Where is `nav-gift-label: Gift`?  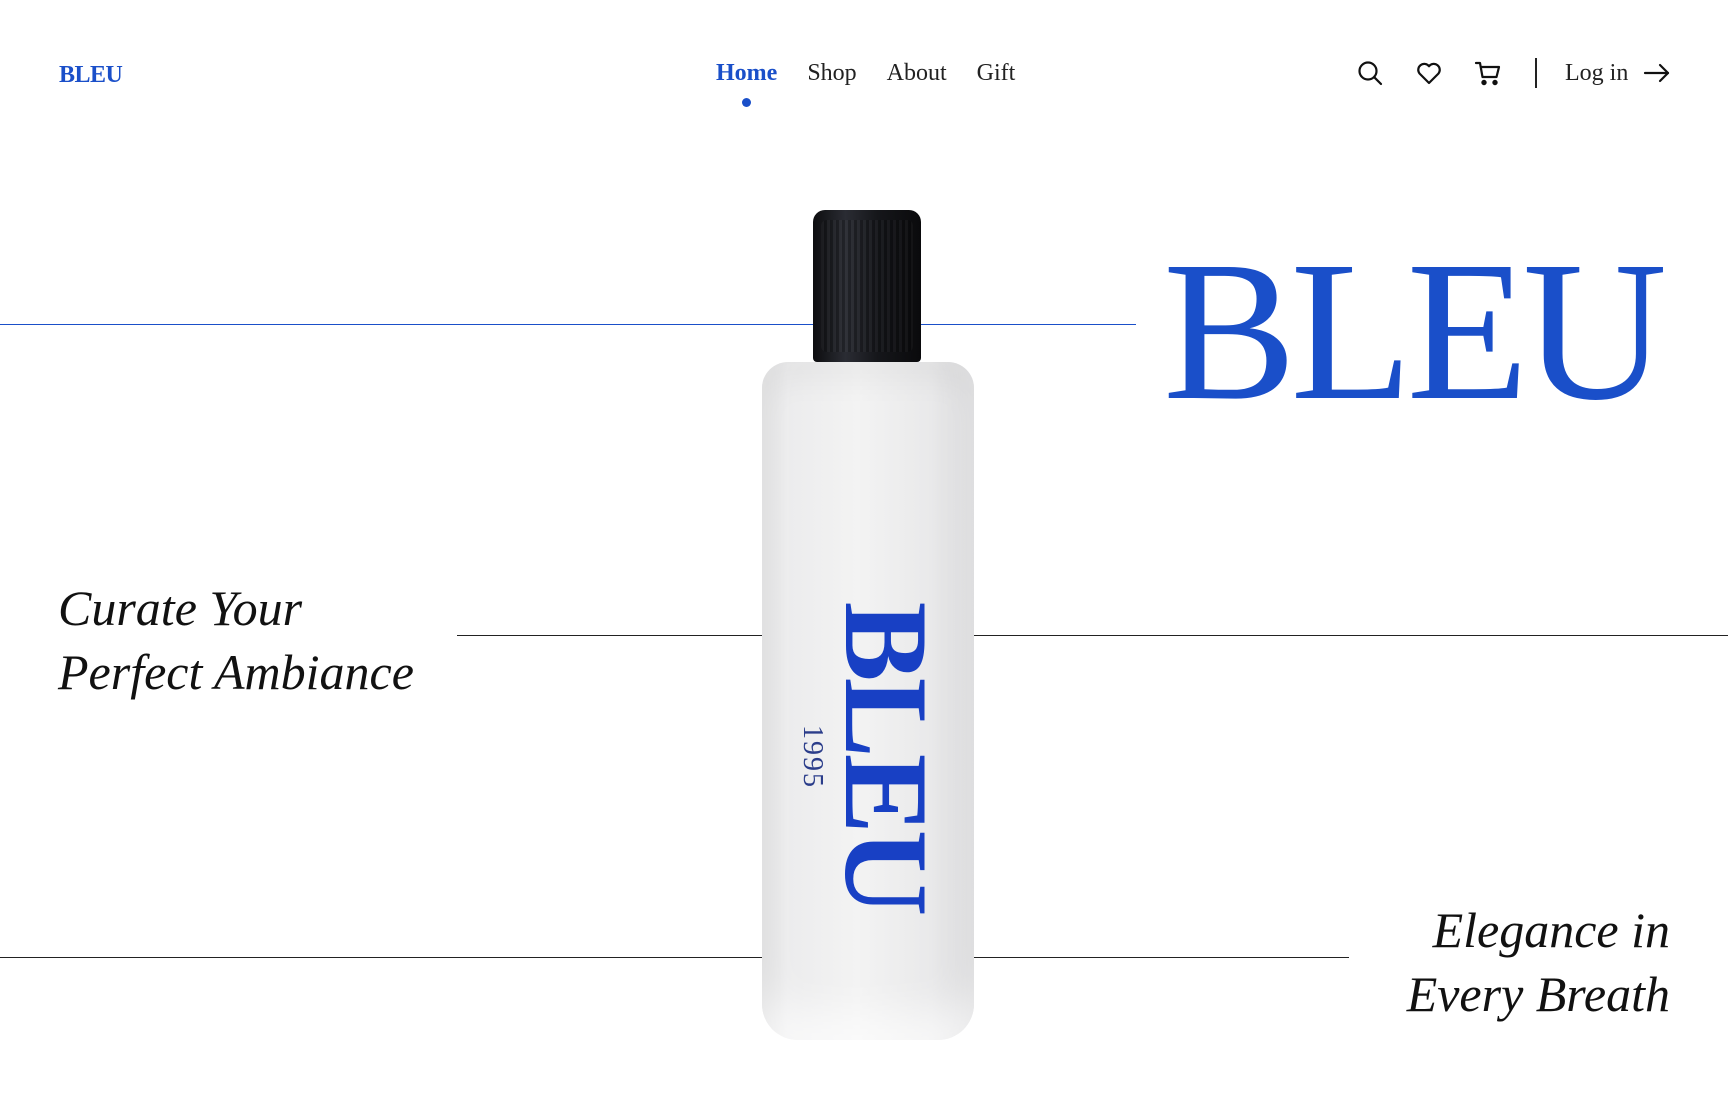 nav-gift-label: Gift is located at coordinates (996, 73).